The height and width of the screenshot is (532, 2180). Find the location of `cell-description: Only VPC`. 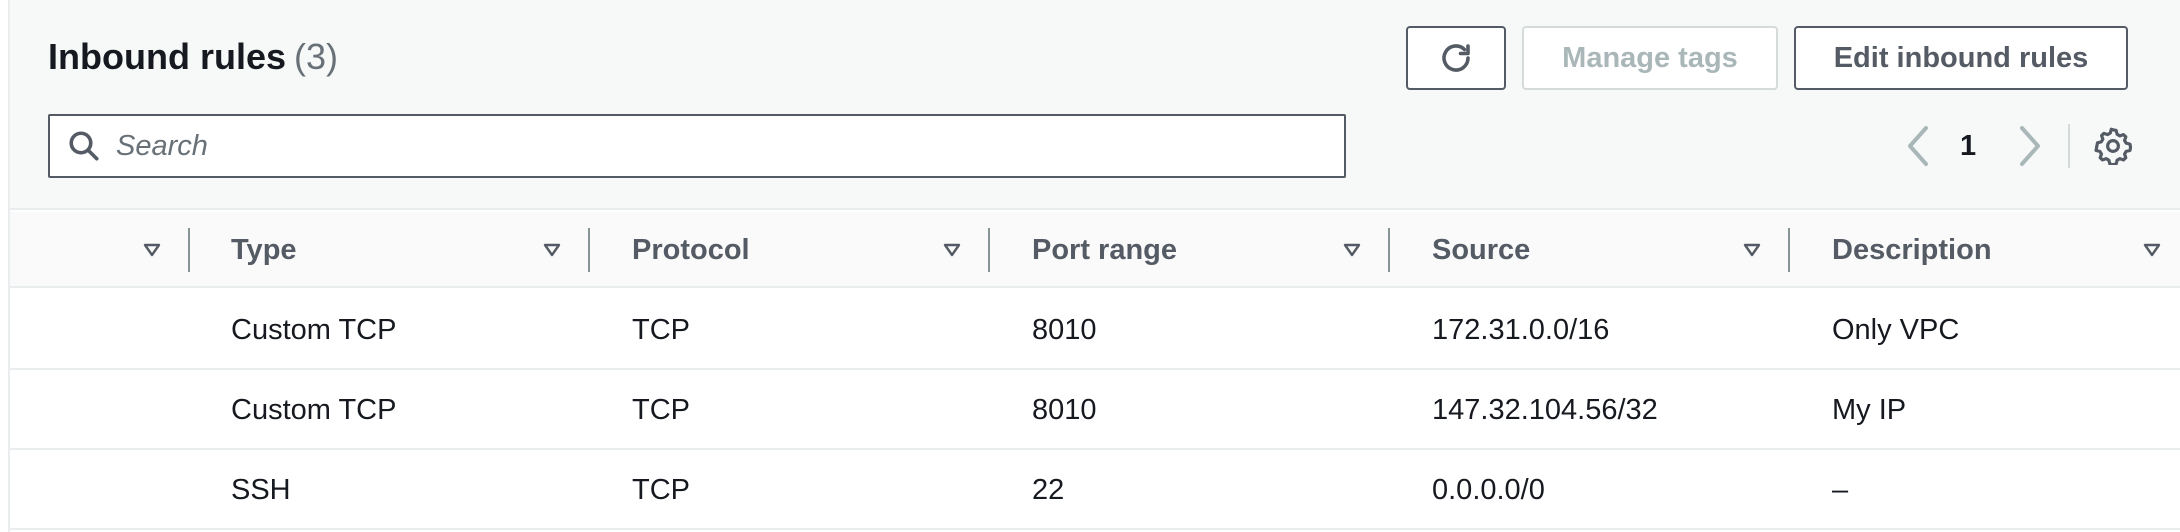

cell-description: Only VPC is located at coordinates (1896, 329).